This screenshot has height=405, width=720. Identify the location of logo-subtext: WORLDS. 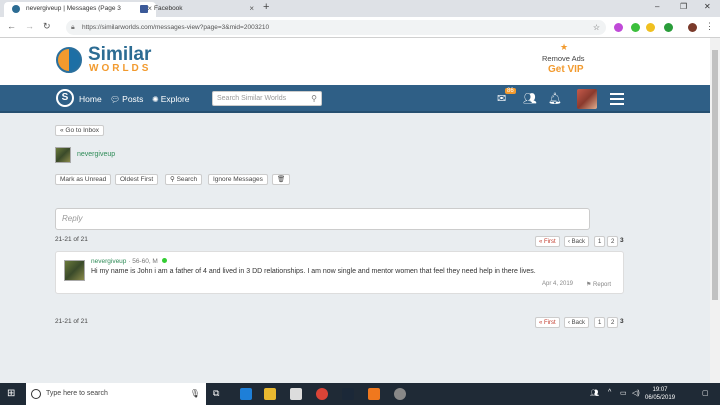
(120, 68).